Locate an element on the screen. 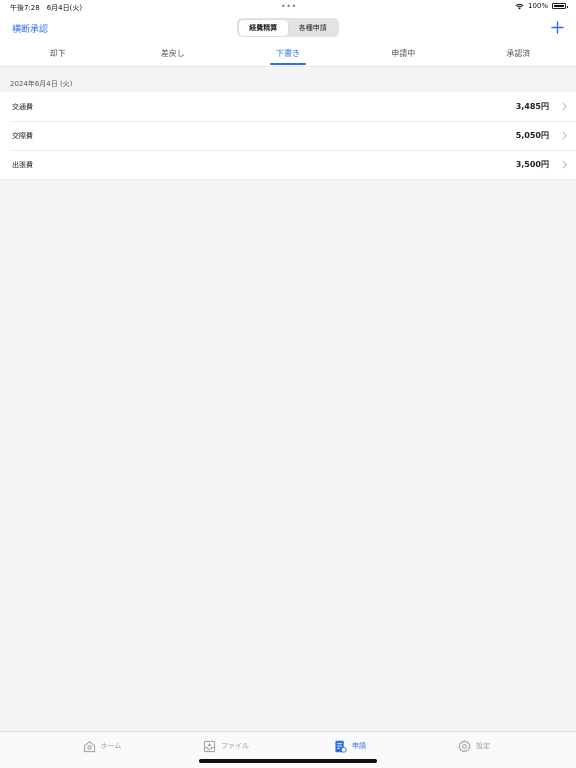 This screenshot has height=768, width=576. battery-icon is located at coordinates (560, 6).